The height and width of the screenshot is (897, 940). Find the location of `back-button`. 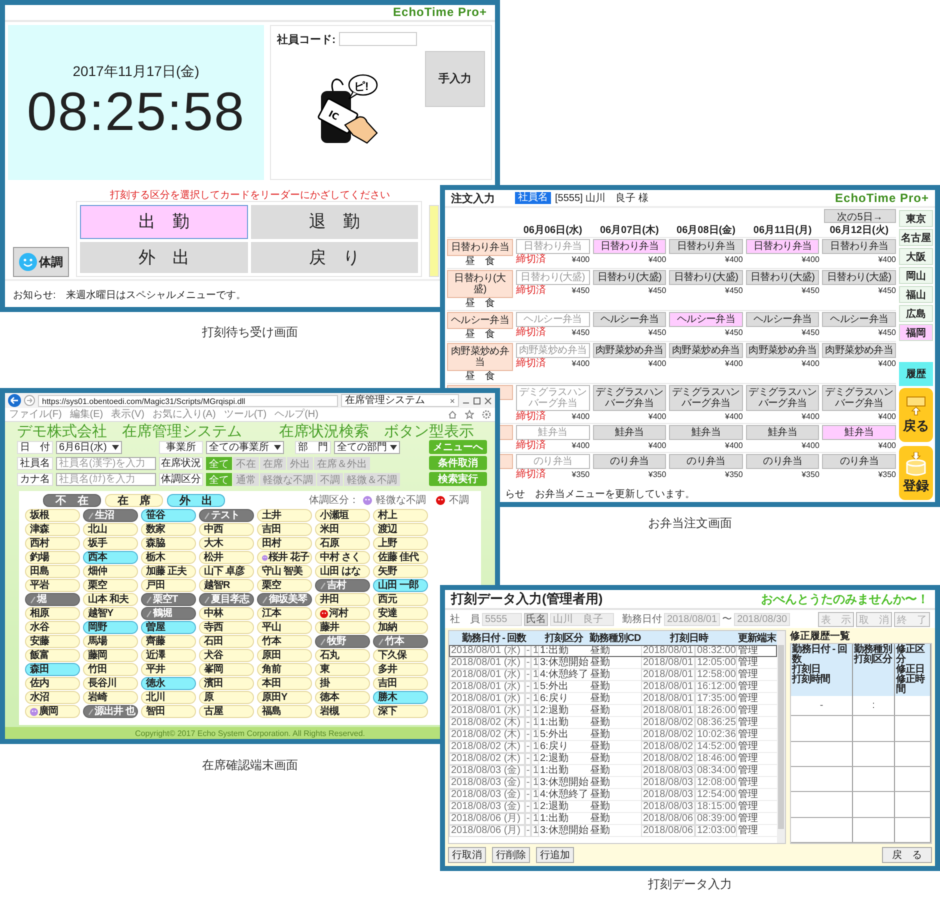

back-button is located at coordinates (14, 400).